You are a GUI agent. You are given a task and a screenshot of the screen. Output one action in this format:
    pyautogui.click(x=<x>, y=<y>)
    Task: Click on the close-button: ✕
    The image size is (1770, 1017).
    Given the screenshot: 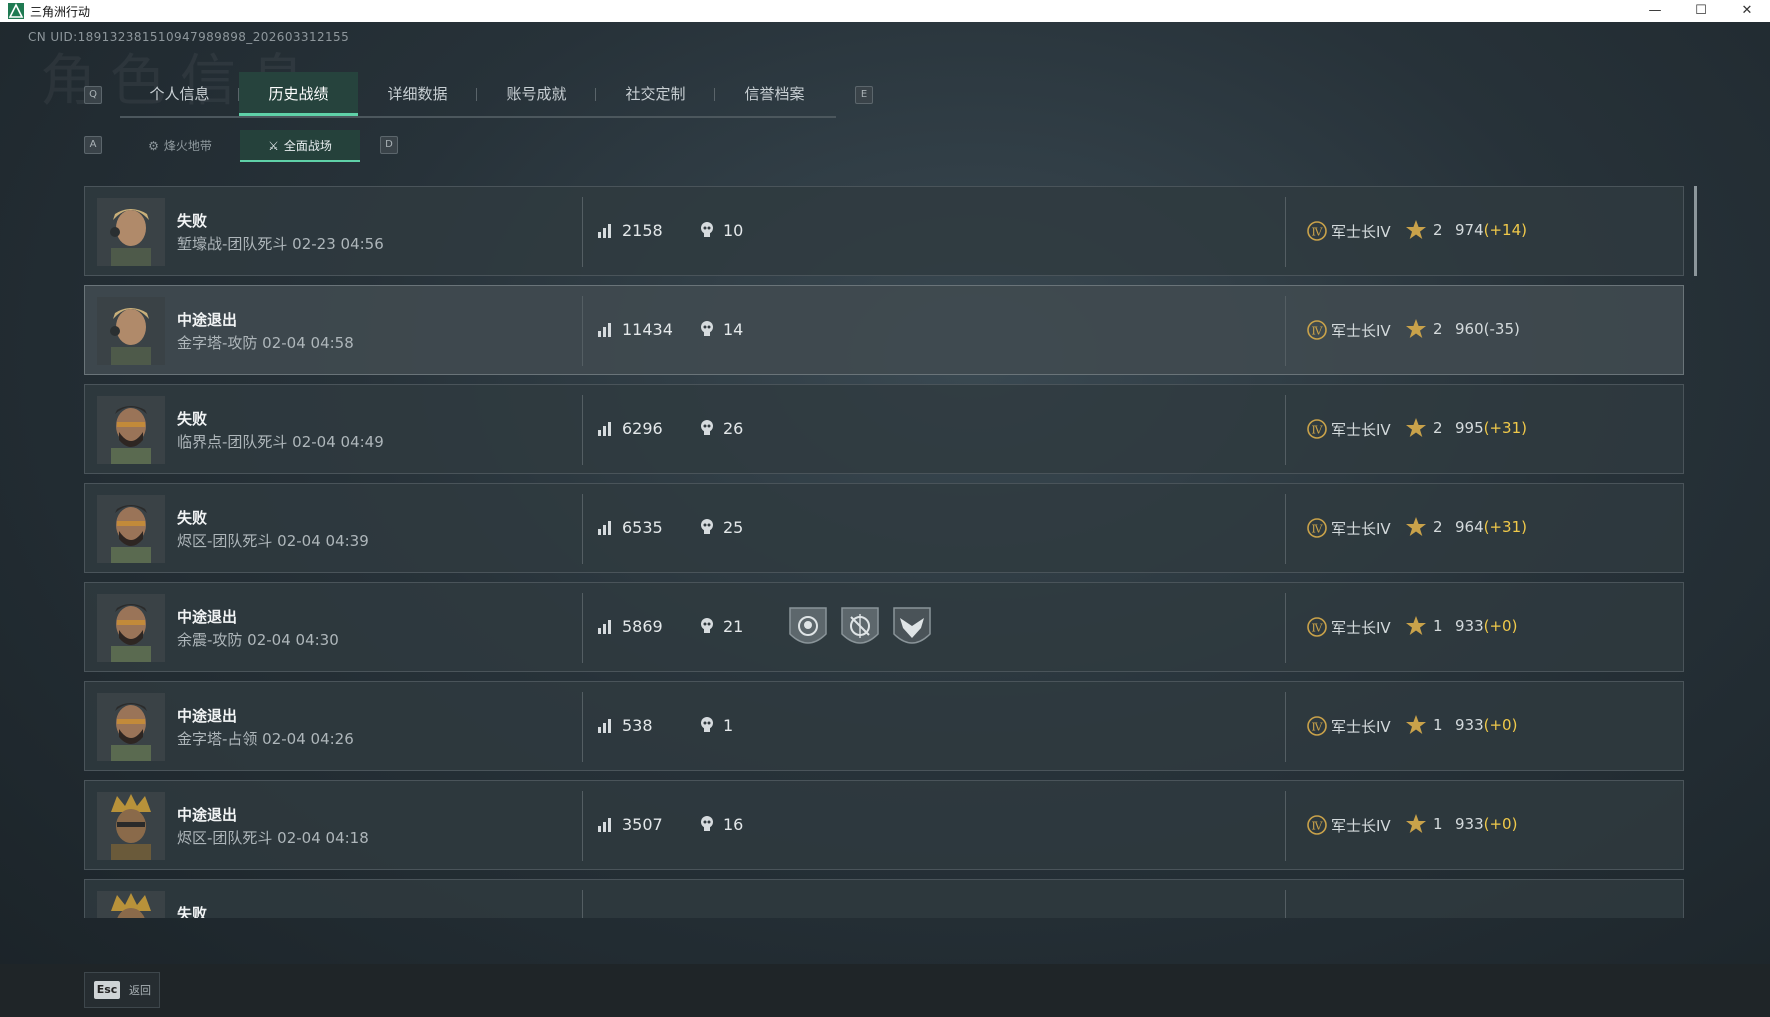 What is the action you would take?
    pyautogui.click(x=1747, y=11)
    